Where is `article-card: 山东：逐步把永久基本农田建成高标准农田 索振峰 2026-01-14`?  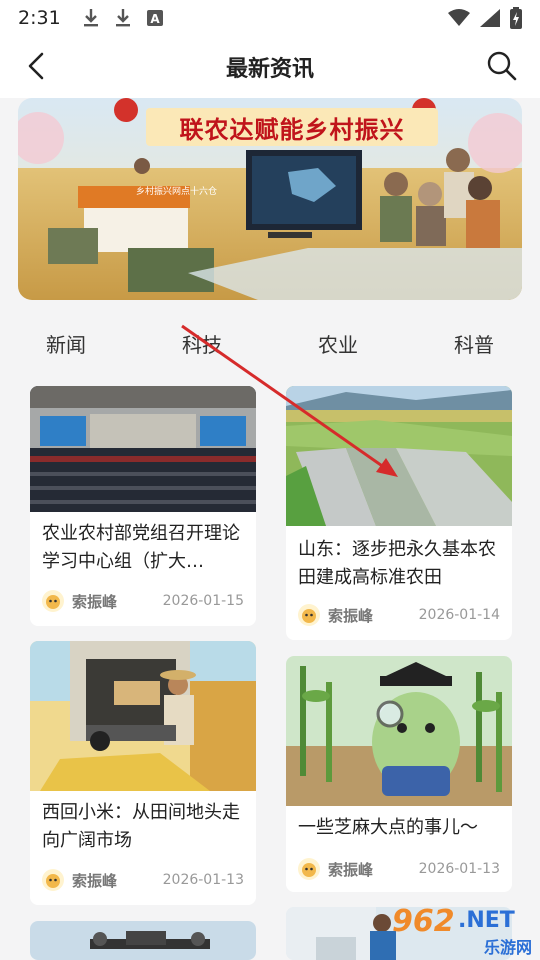 article-card: 山东：逐步把永久基本农田建成高标准农田 索振峰 2026-01-14 is located at coordinates (399, 513).